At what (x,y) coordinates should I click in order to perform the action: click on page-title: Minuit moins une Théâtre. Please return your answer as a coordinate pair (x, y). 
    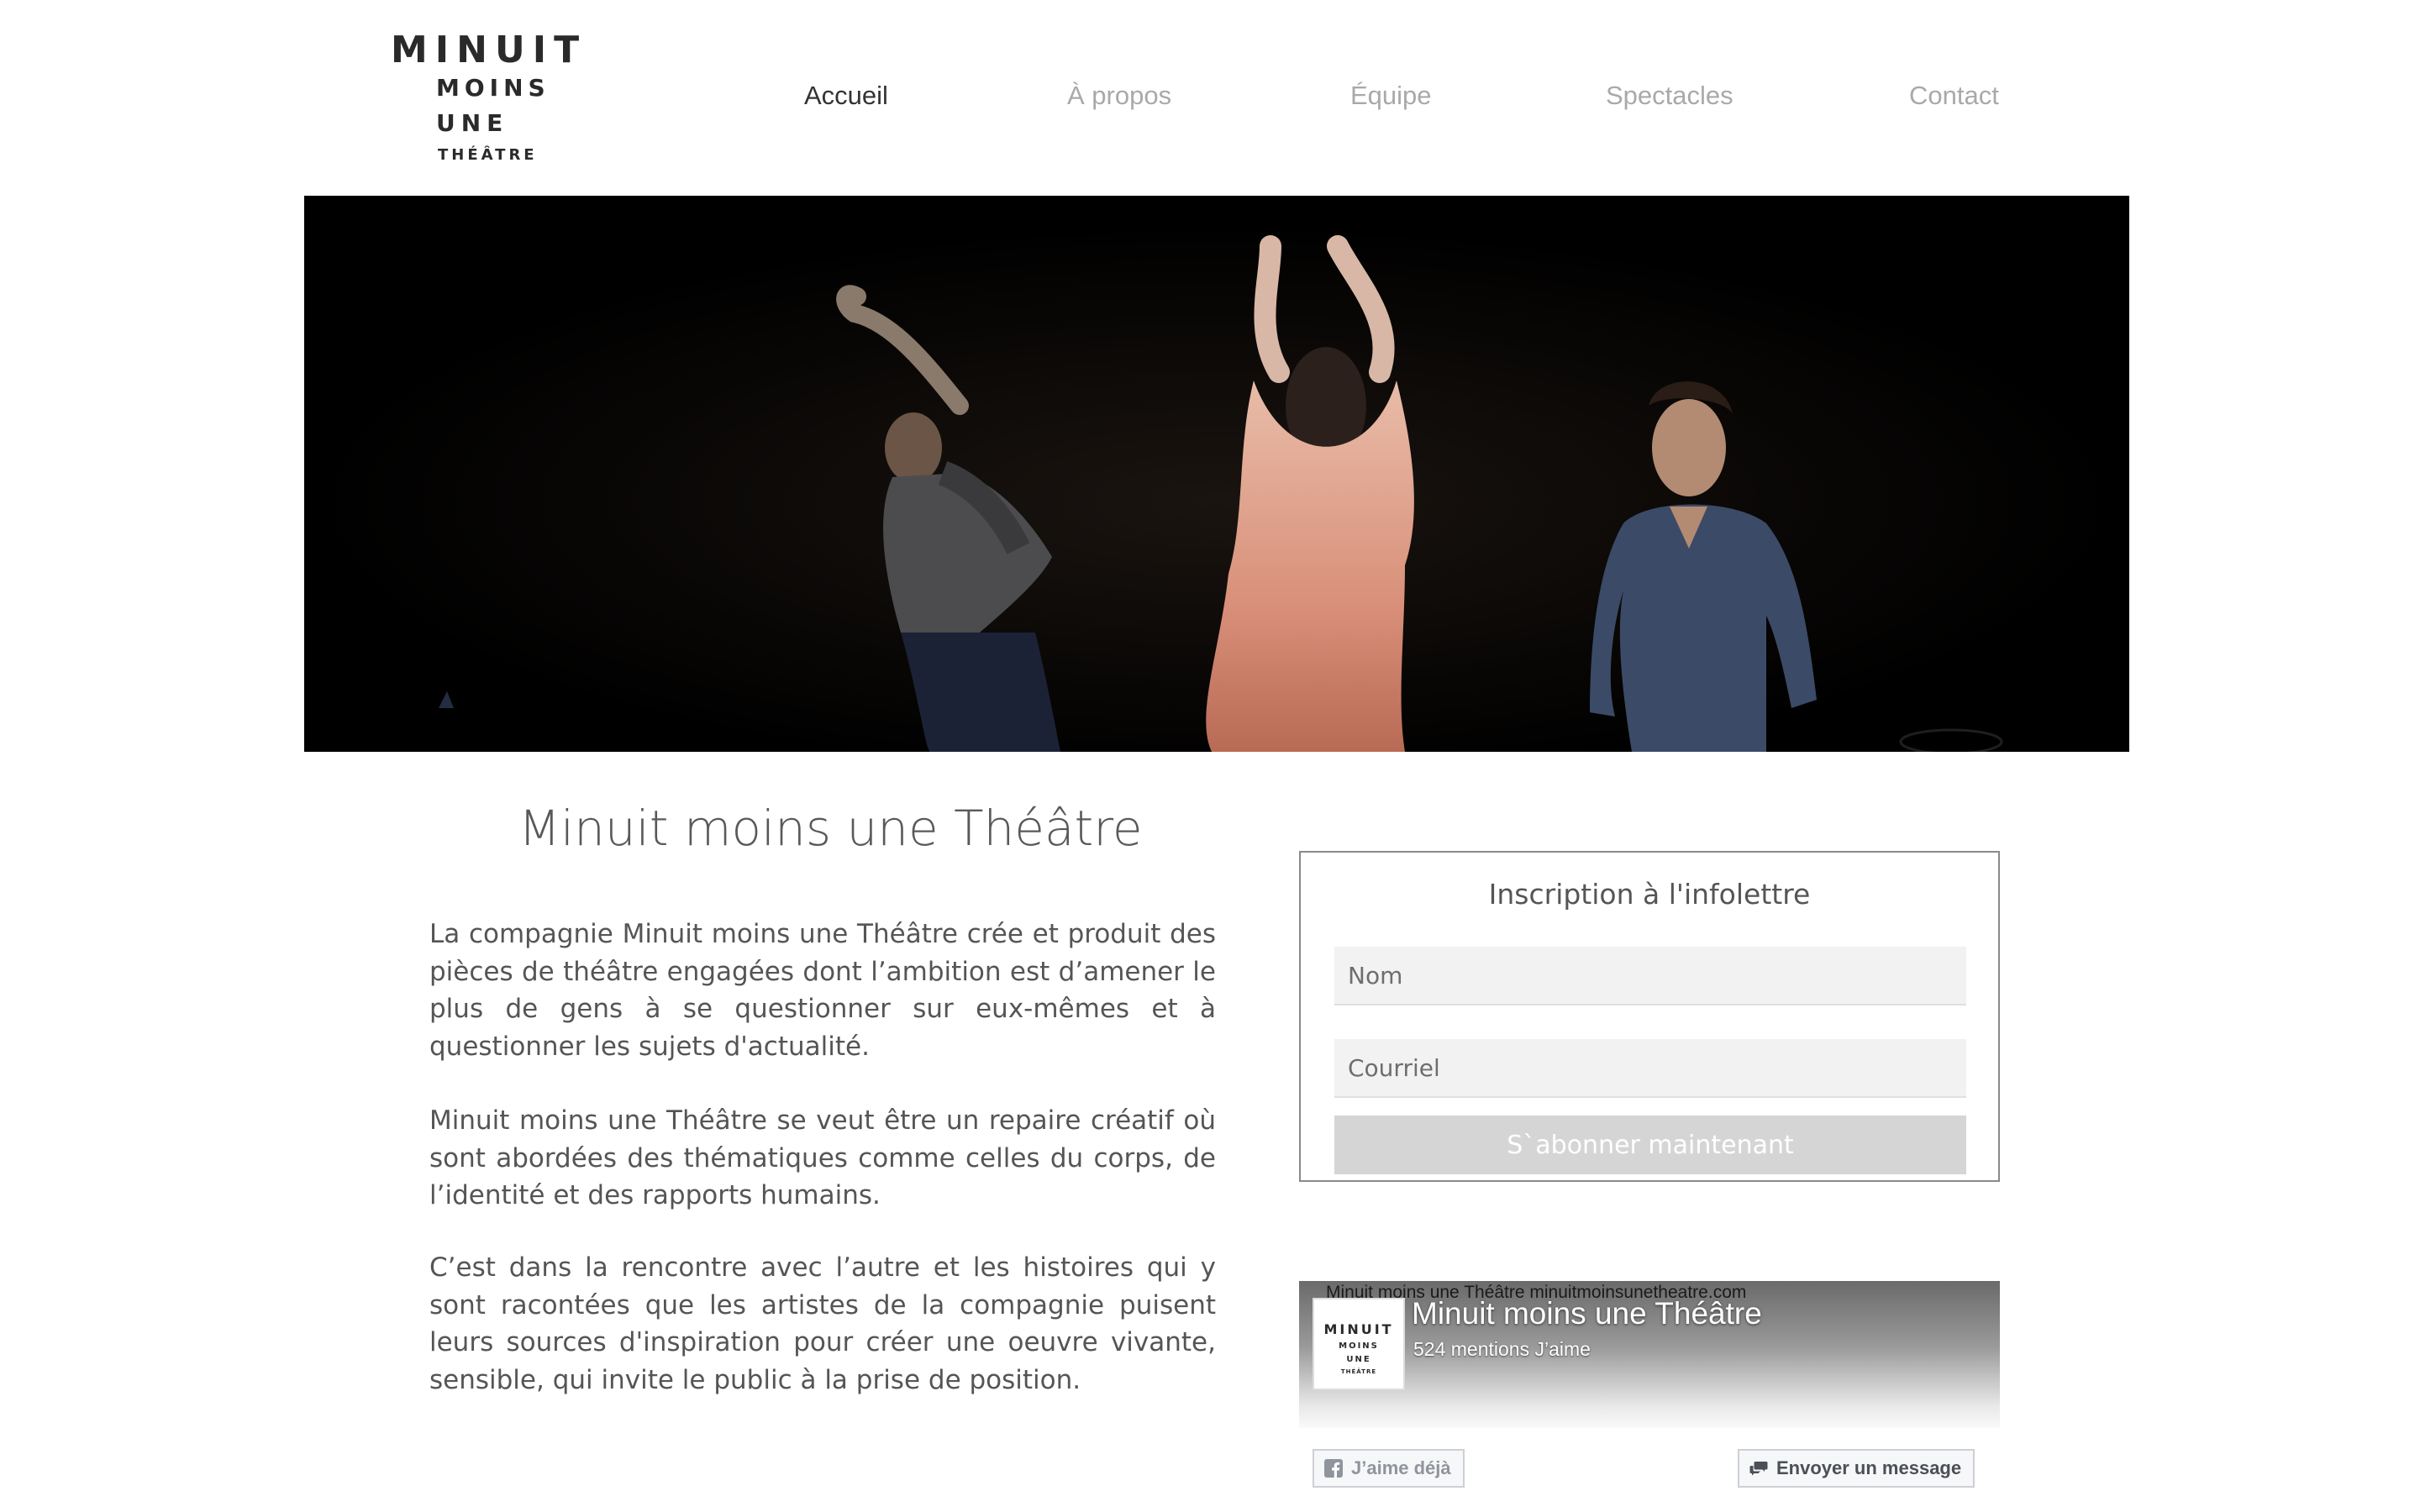
    Looking at the image, I should click on (830, 828).